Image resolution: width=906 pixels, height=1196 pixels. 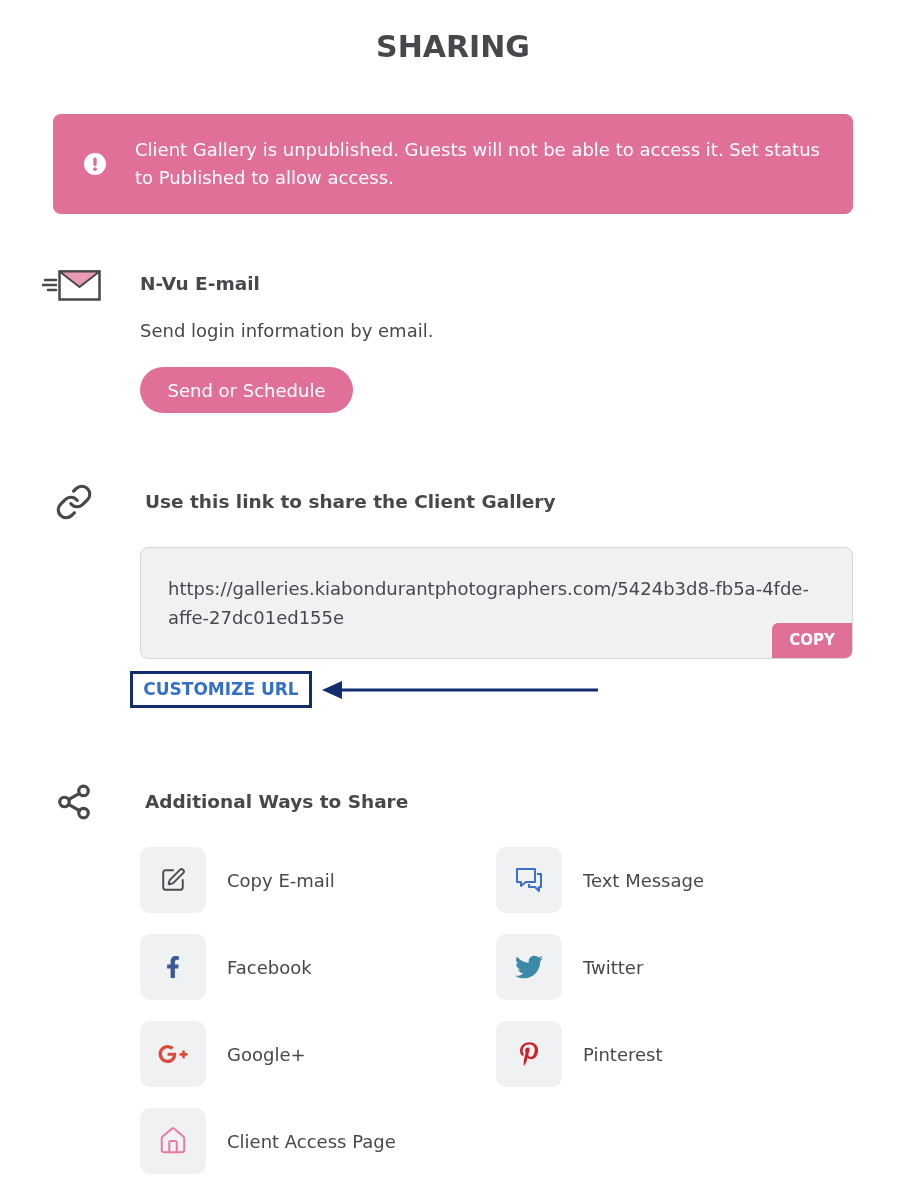 I want to click on pinterest-icon, so click(x=529, y=1054).